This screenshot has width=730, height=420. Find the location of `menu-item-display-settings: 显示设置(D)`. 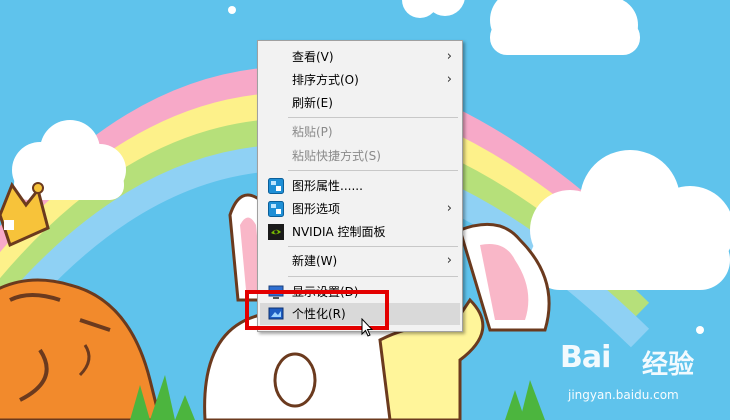

menu-item-display-settings: 显示设置(D) is located at coordinates (360, 292).